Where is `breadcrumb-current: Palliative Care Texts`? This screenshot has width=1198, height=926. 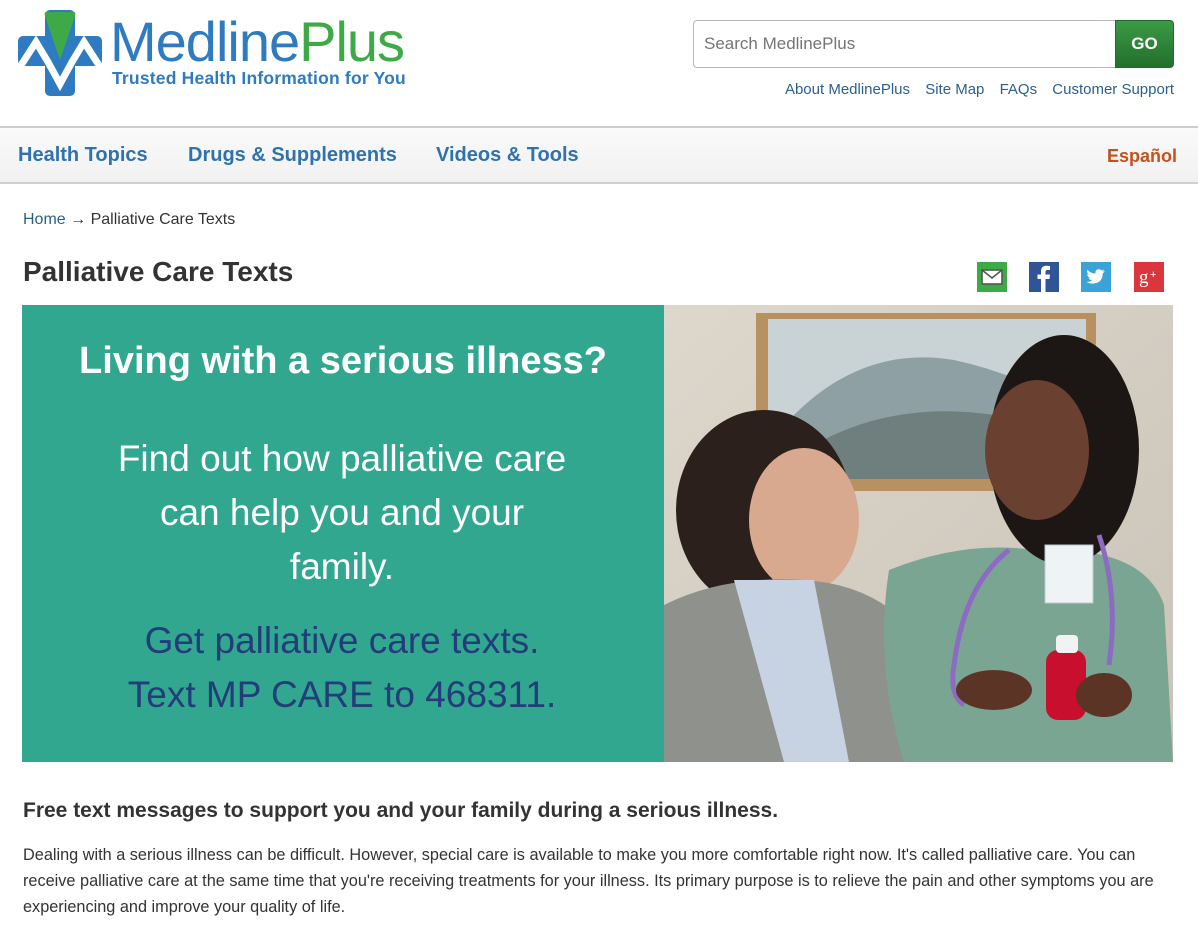
breadcrumb-current: Palliative Care Texts is located at coordinates (163, 219).